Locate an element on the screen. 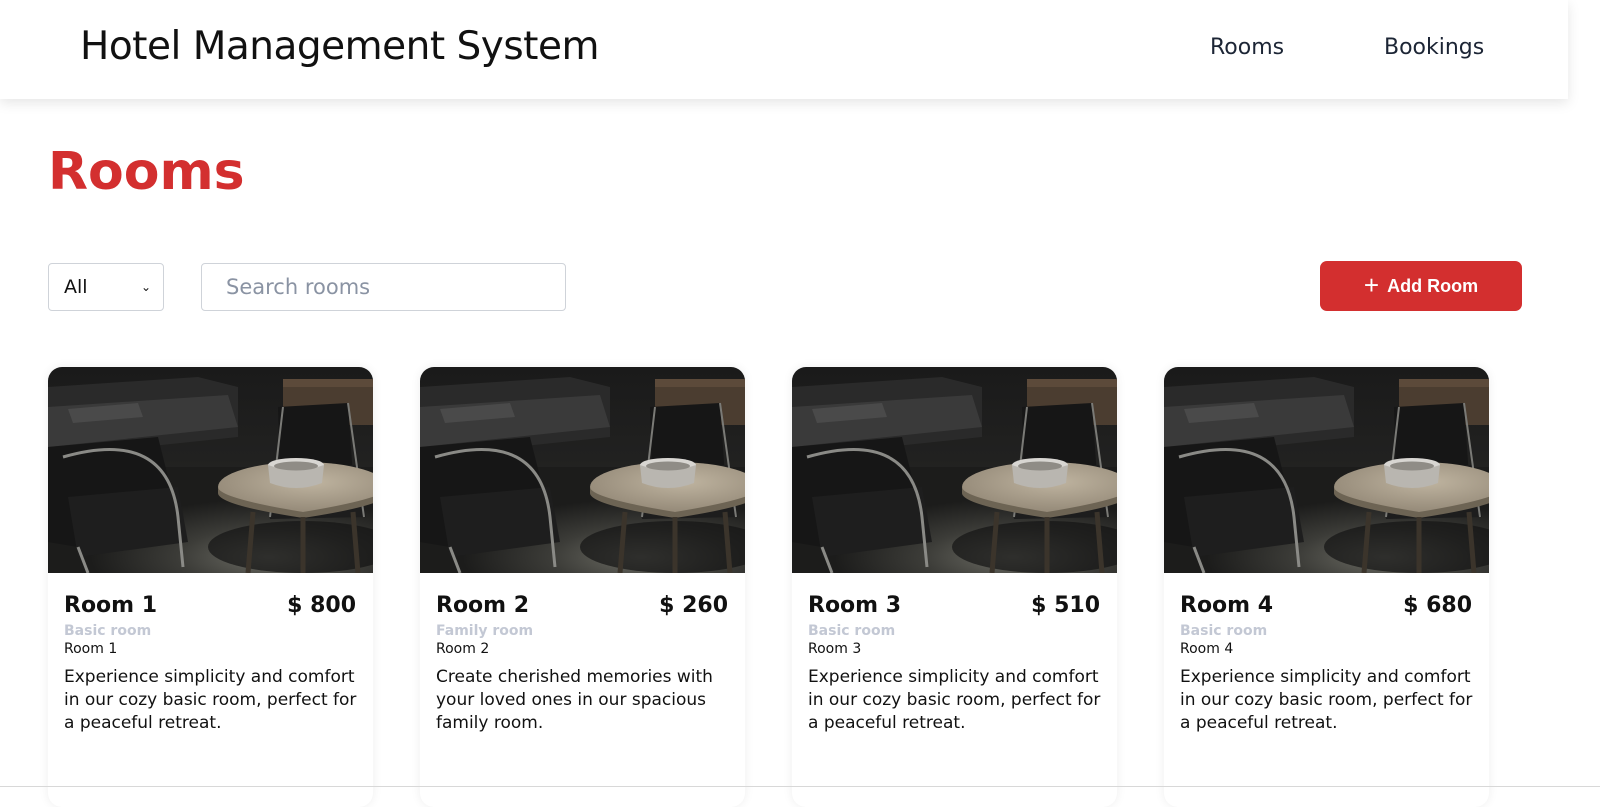 The height and width of the screenshot is (807, 1600). nav-link-rooms: Rooms is located at coordinates (1247, 47).